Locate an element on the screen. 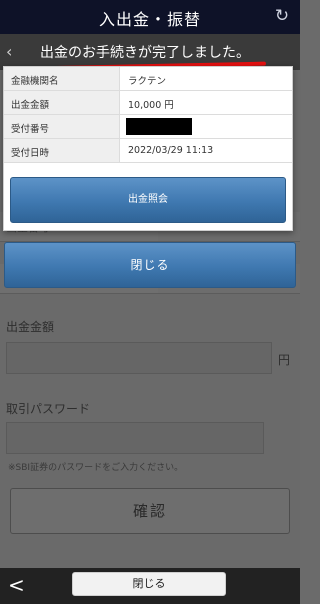 Image resolution: width=320 pixels, height=604 pixels. app-header: 入出金・振替 ↻ is located at coordinates (150, 17).